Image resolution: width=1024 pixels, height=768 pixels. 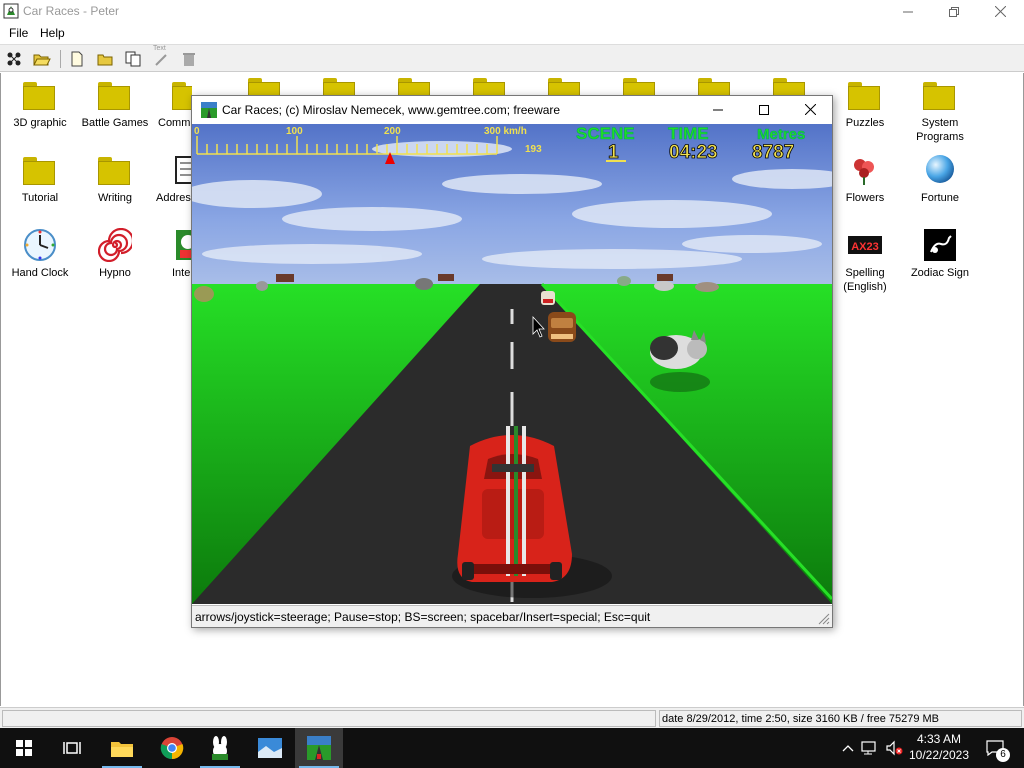 I want to click on game-close-button, so click(x=810, y=109).